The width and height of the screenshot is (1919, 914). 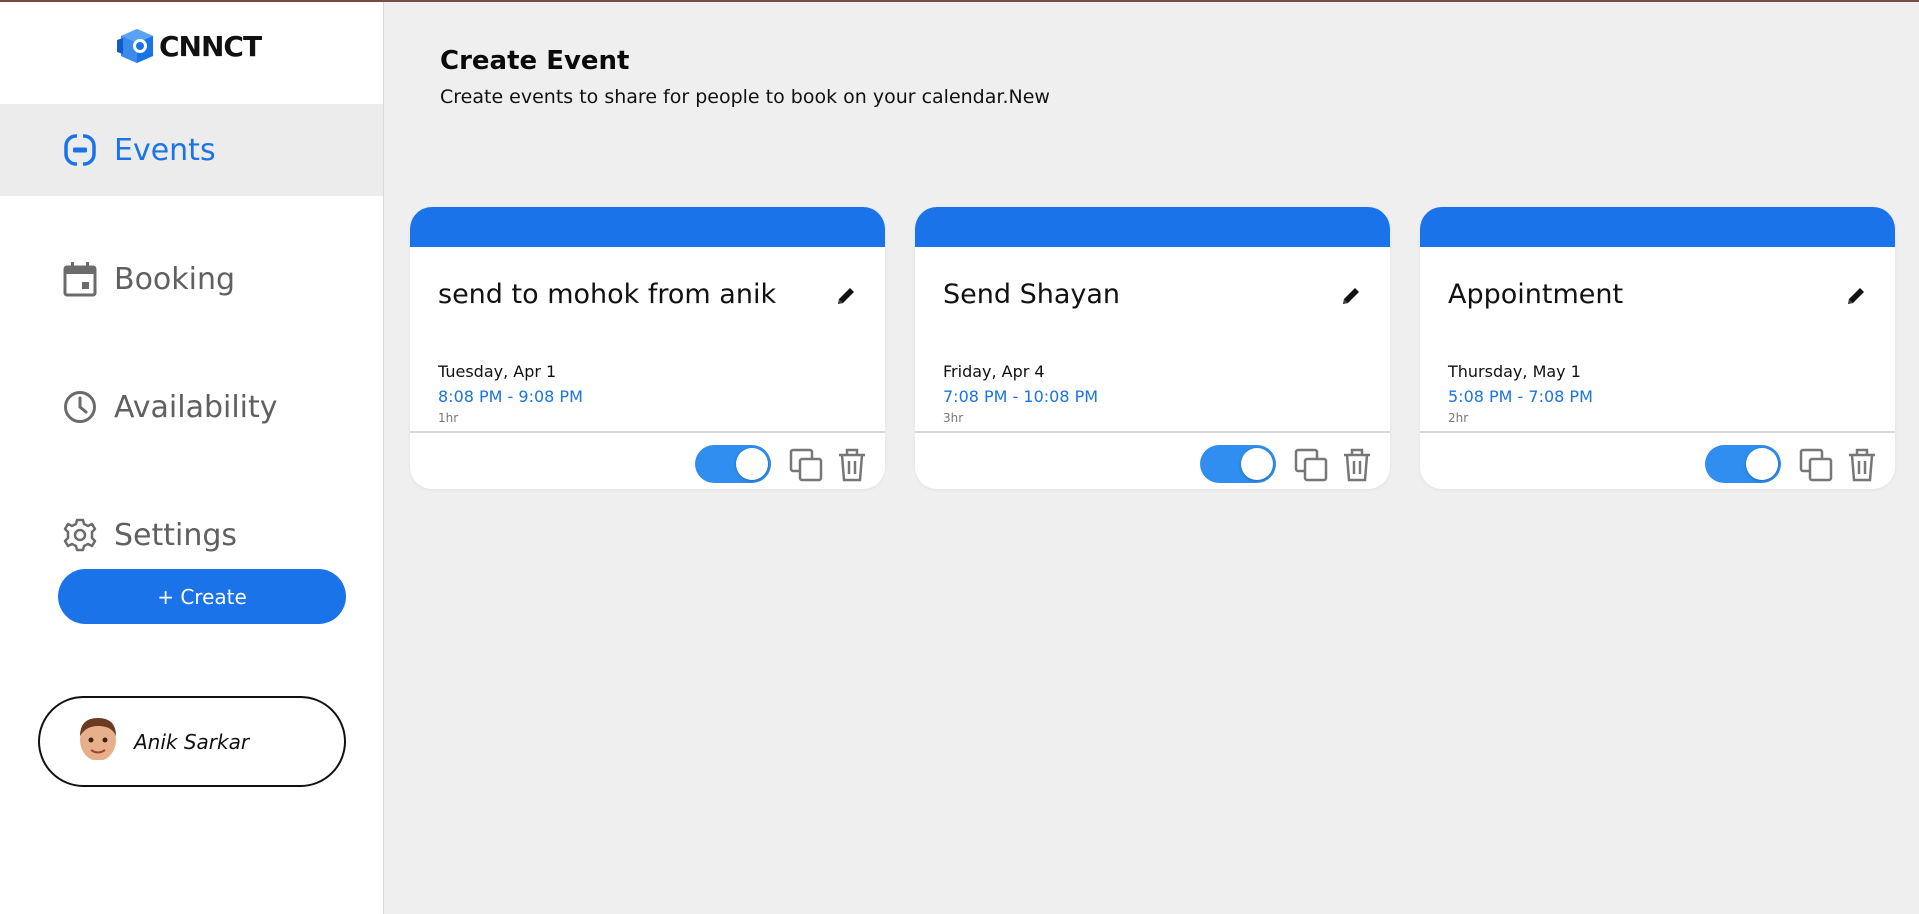 I want to click on create-button: + Create, so click(x=202, y=596).